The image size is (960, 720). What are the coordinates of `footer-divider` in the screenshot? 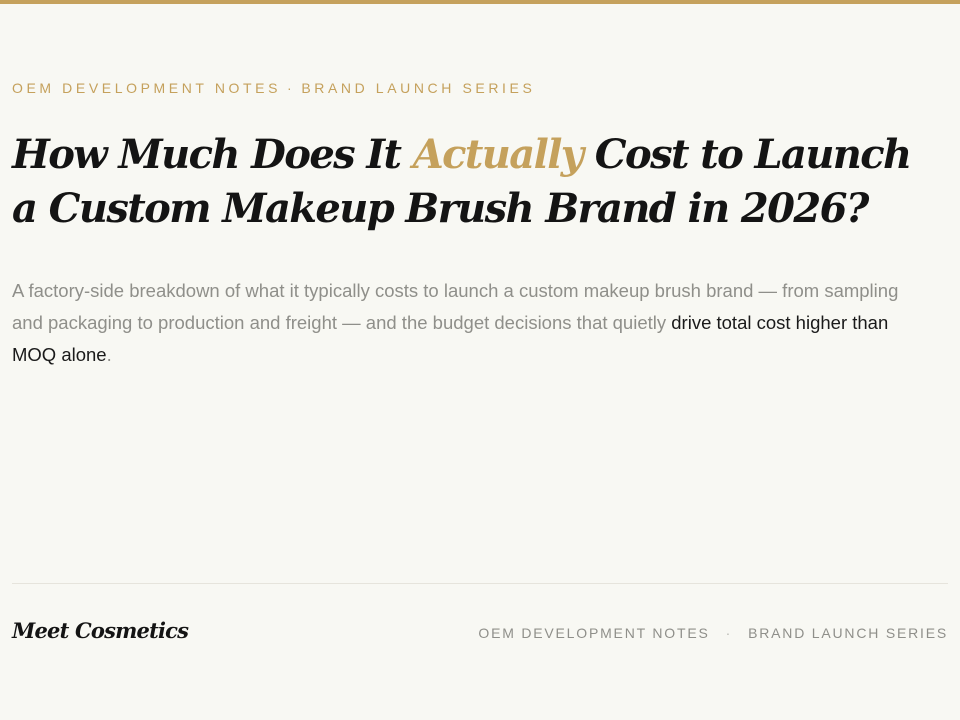 It's located at (480, 583).